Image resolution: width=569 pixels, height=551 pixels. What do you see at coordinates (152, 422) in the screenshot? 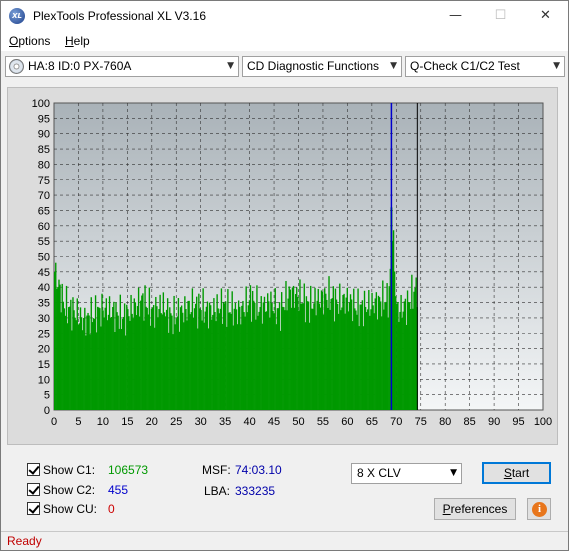
I see `x-tick-label: 20` at bounding box center [152, 422].